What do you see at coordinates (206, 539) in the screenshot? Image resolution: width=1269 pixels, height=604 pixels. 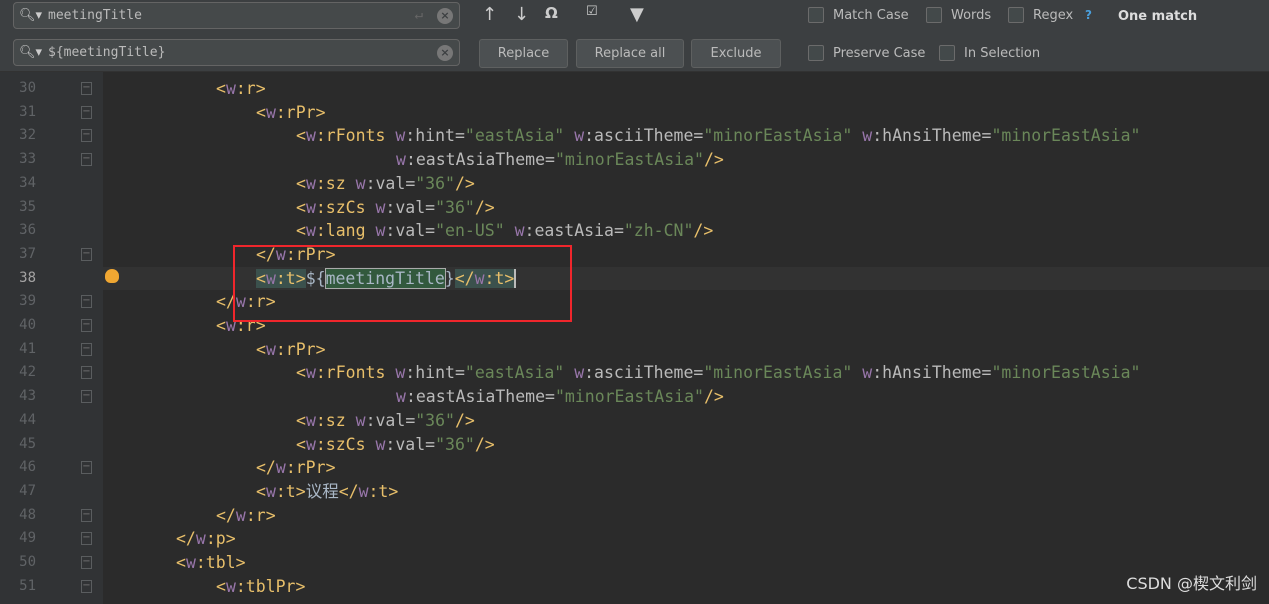 I see `code-text: </w:p>` at bounding box center [206, 539].